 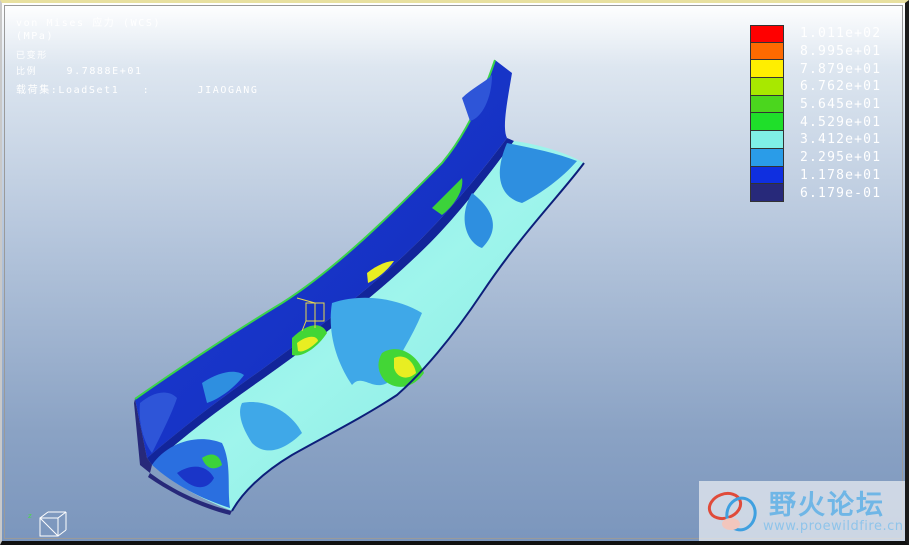 I want to click on legend-row: 1.011e+02, so click(x=815, y=34).